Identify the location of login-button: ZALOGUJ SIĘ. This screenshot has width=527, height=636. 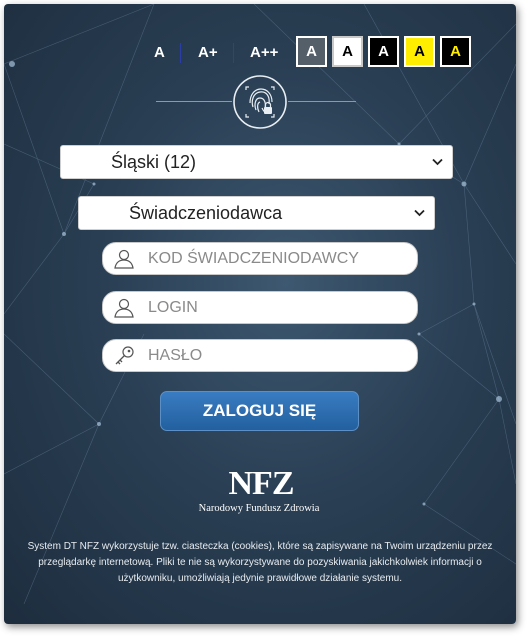
(259, 411).